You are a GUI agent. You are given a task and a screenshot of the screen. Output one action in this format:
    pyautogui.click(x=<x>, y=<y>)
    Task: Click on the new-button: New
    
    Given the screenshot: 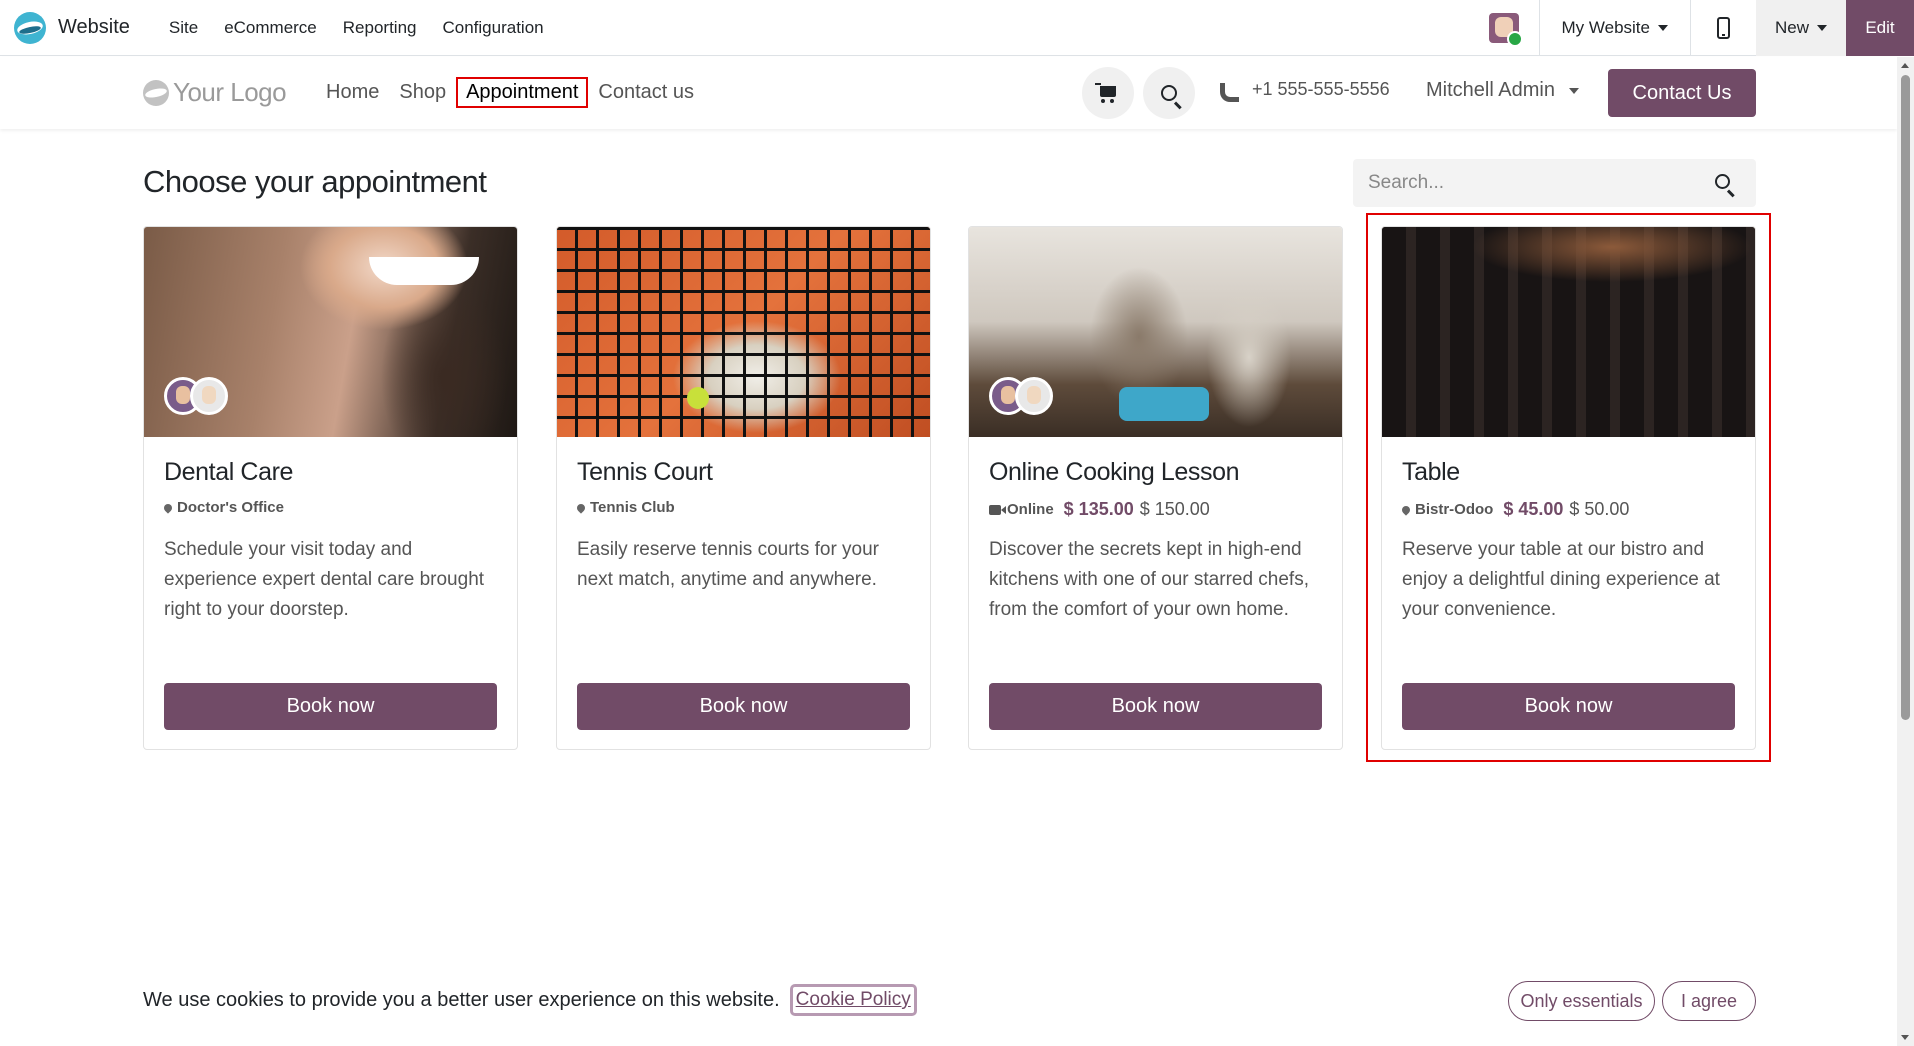 What is the action you would take?
    pyautogui.click(x=1801, y=28)
    